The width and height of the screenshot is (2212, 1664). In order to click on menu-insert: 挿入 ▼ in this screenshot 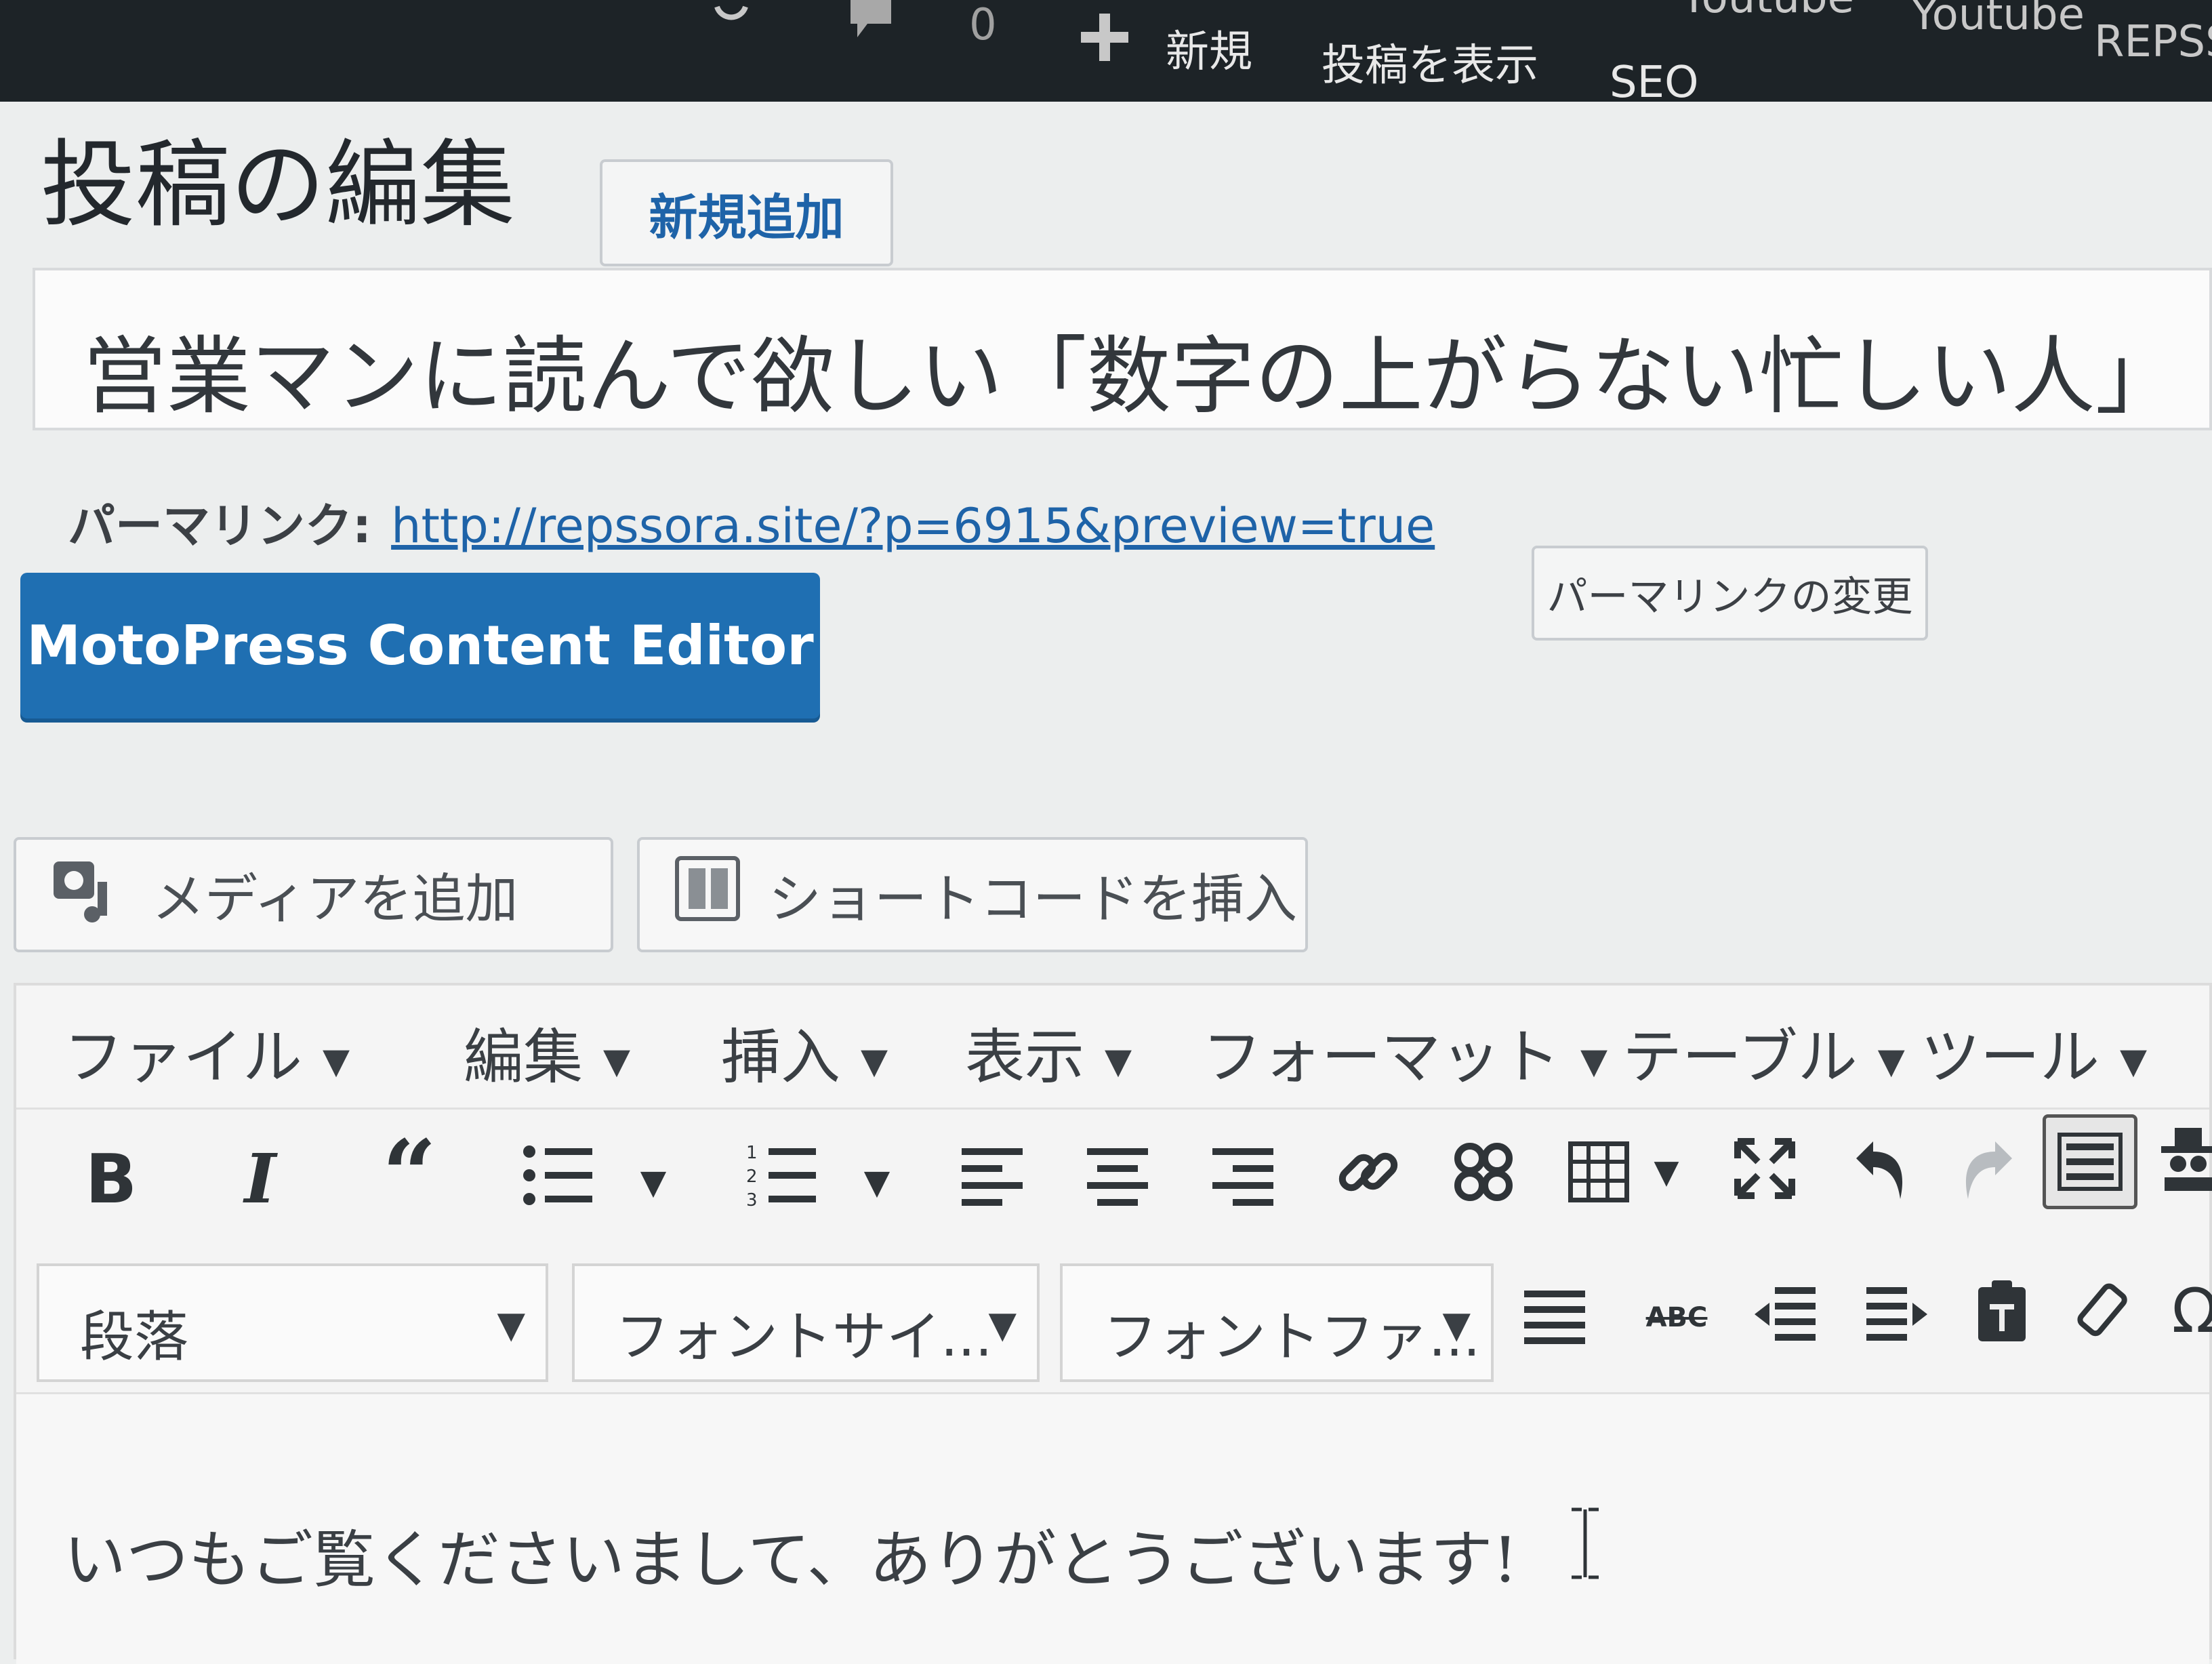, I will do `click(805, 1052)`.